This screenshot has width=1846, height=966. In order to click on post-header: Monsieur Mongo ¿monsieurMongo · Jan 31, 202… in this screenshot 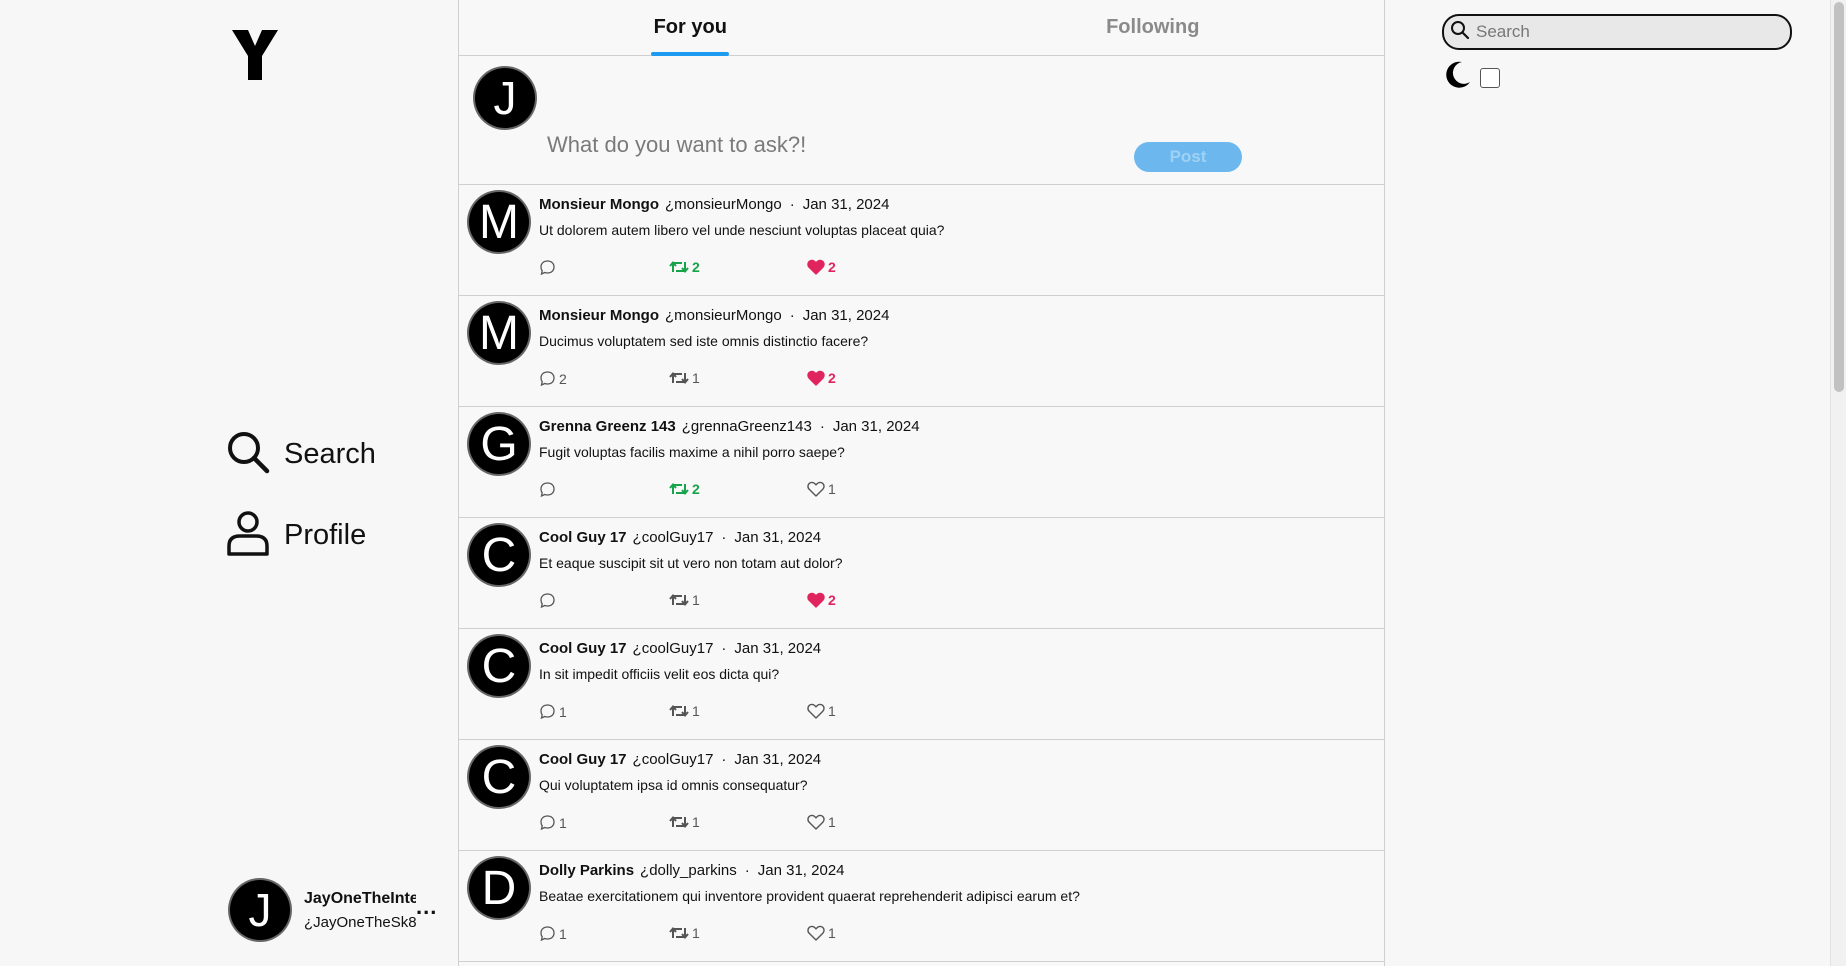, I will do `click(714, 204)`.